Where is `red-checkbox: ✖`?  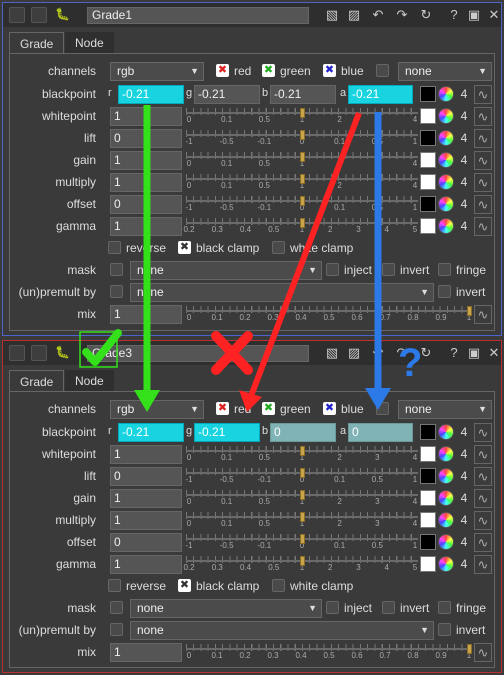
red-checkbox: ✖ is located at coordinates (222, 408).